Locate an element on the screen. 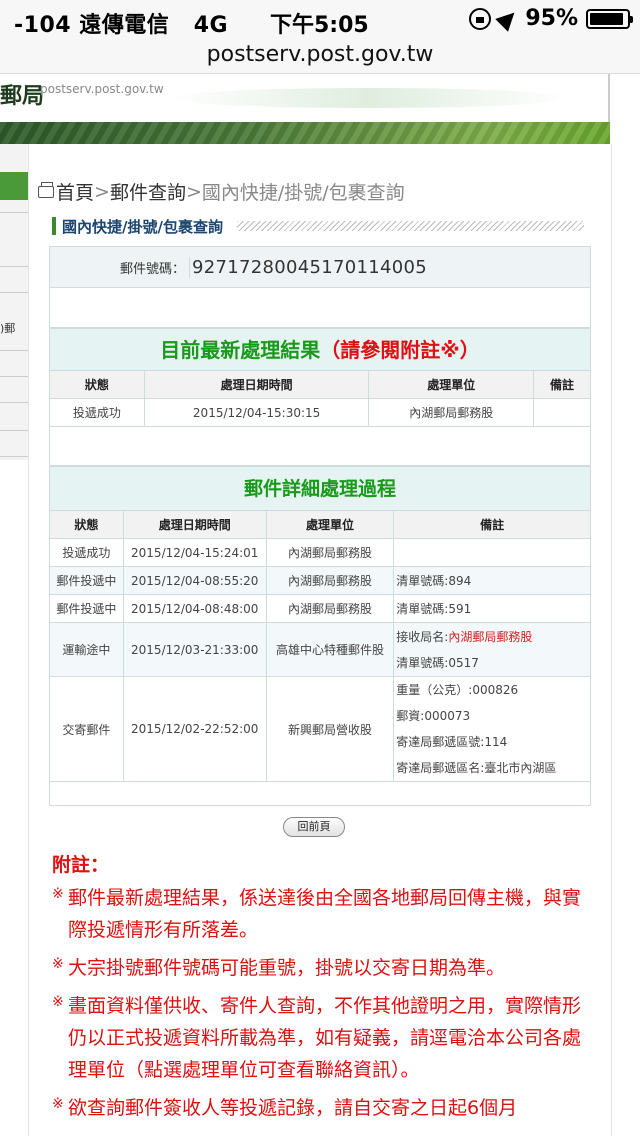 The image size is (640, 1136). battery-icon is located at coordinates (609, 18).